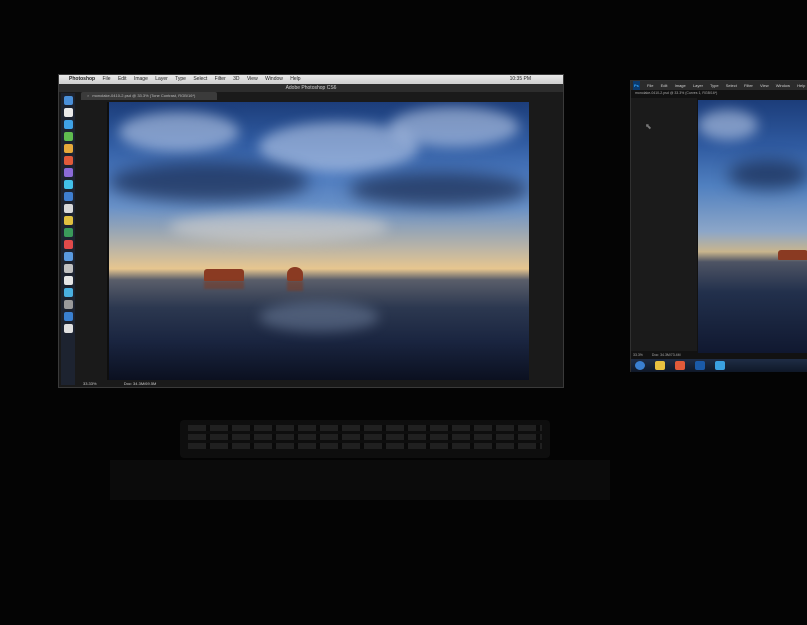 The width and height of the screenshot is (807, 625). Describe the element at coordinates (82, 79) in the screenshot. I see `menu-app-name: Photoshop` at that location.